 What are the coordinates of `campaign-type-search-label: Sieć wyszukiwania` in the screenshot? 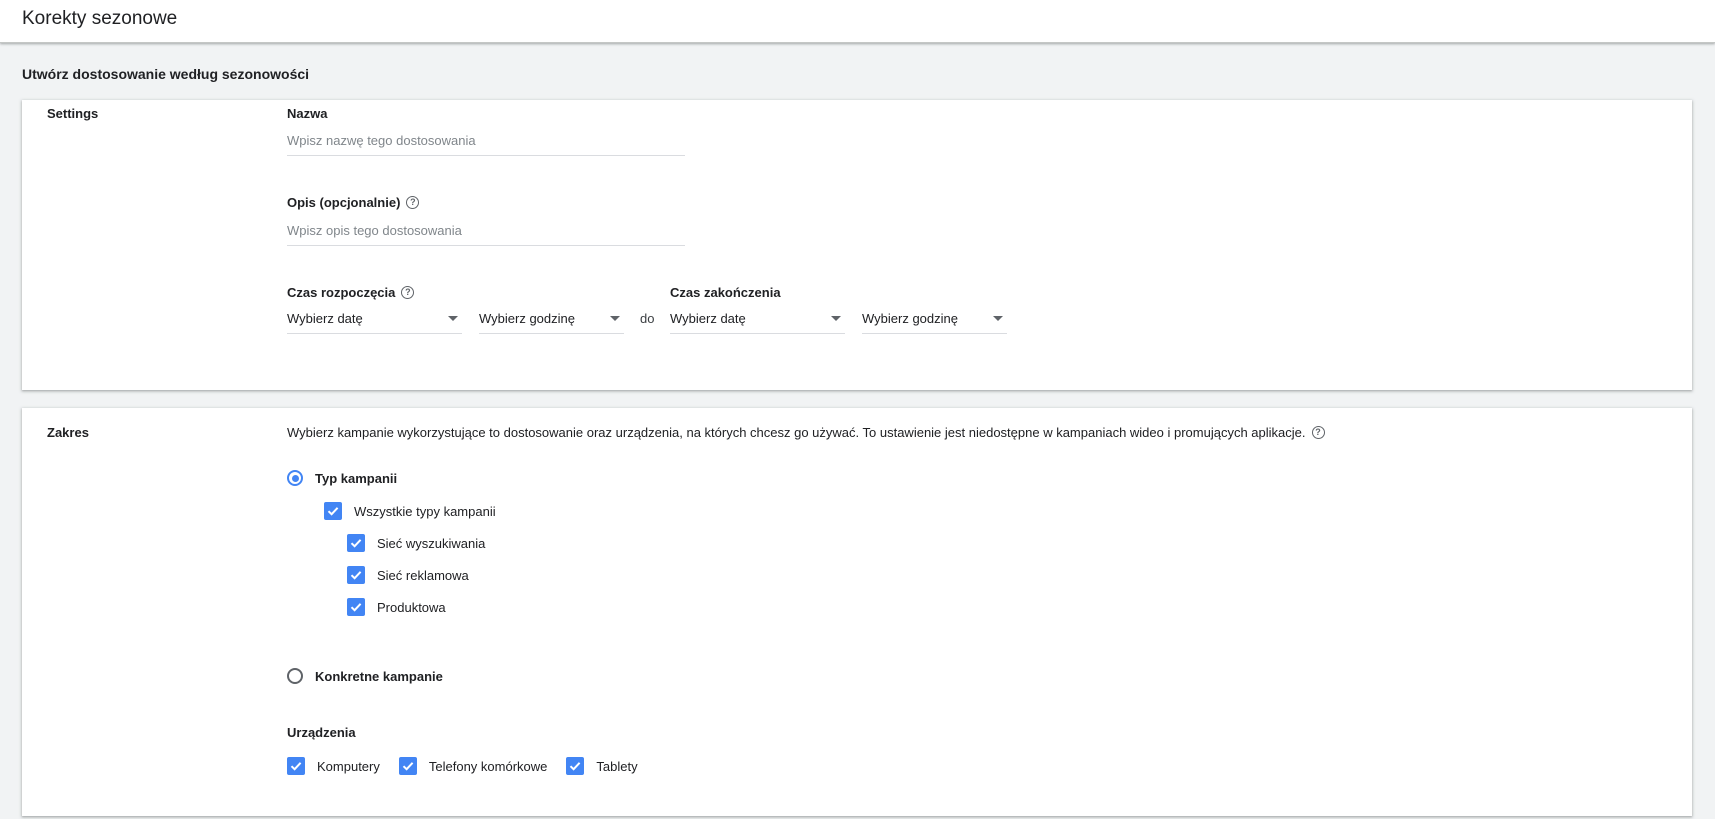 It's located at (431, 543).